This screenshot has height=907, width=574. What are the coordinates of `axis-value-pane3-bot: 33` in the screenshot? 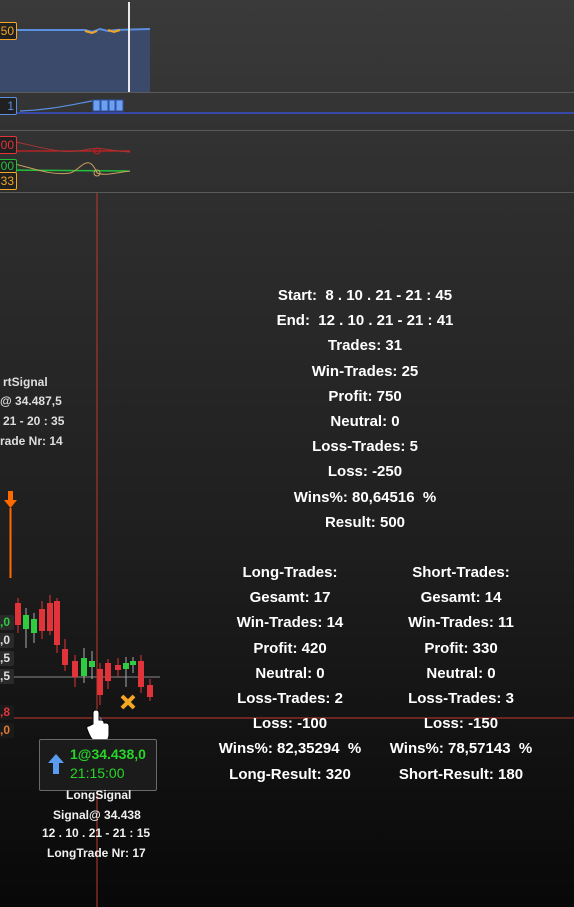 It's located at (8, 181).